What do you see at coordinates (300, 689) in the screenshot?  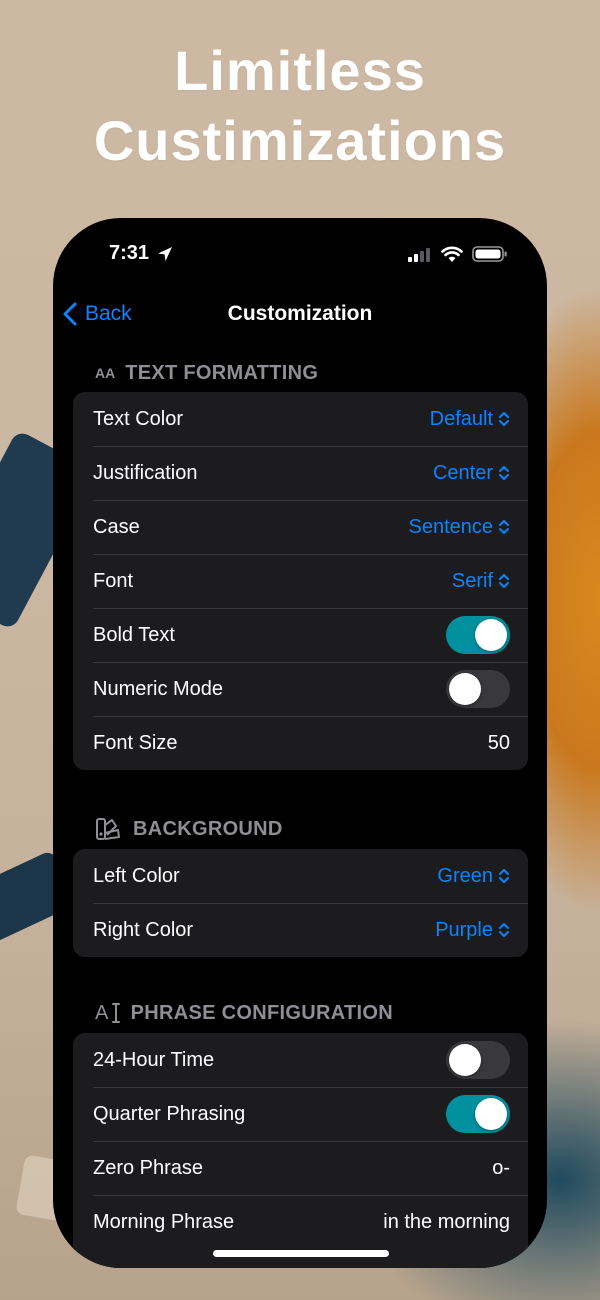 I see `row-numeric-mode: Numeric Mode` at bounding box center [300, 689].